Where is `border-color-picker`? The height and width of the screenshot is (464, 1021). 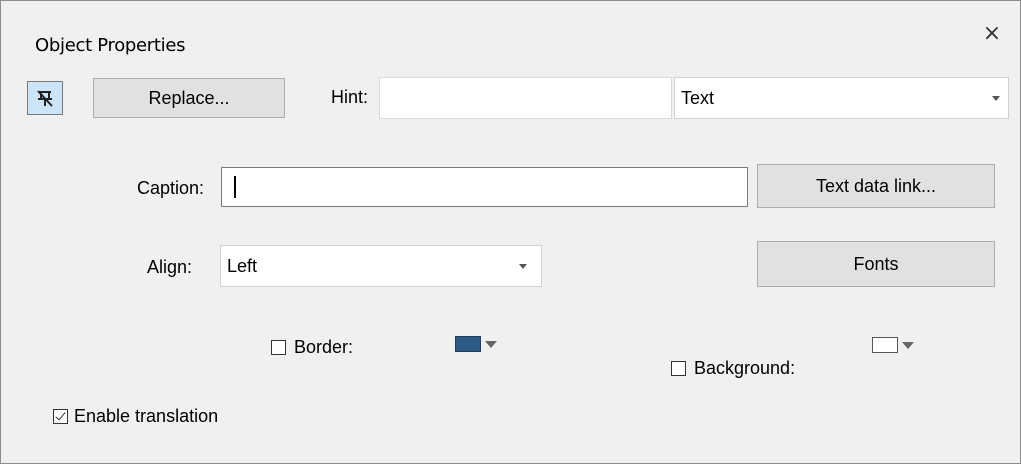
border-color-picker is located at coordinates (471, 344).